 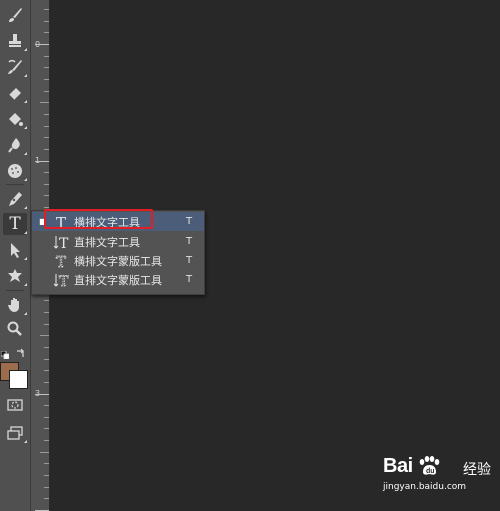 I want to click on type-icon: T, so click(x=15, y=224).